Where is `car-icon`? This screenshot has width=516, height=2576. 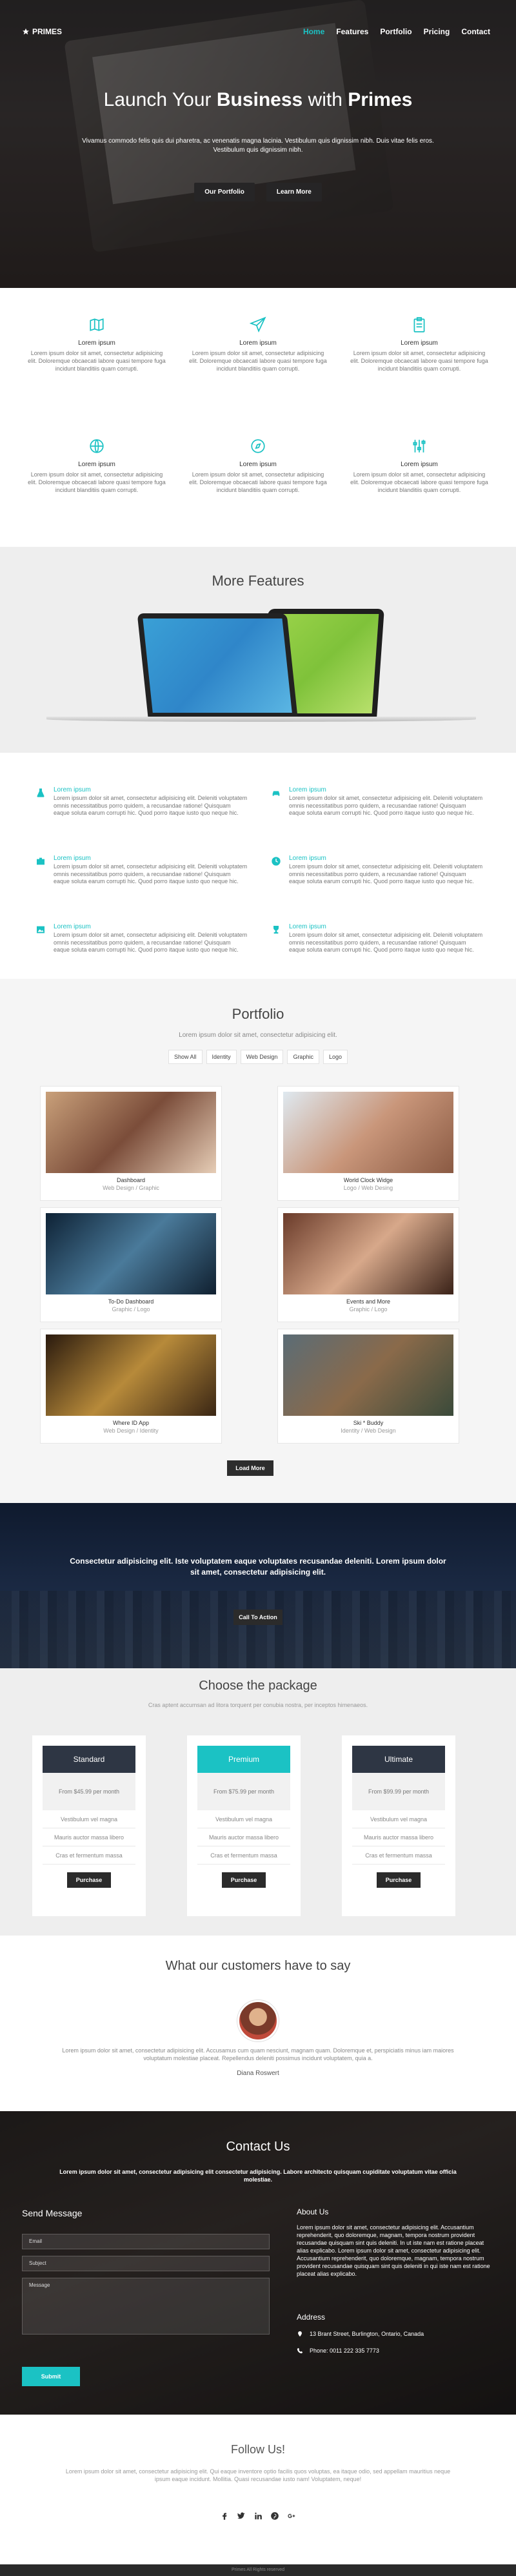 car-icon is located at coordinates (276, 793).